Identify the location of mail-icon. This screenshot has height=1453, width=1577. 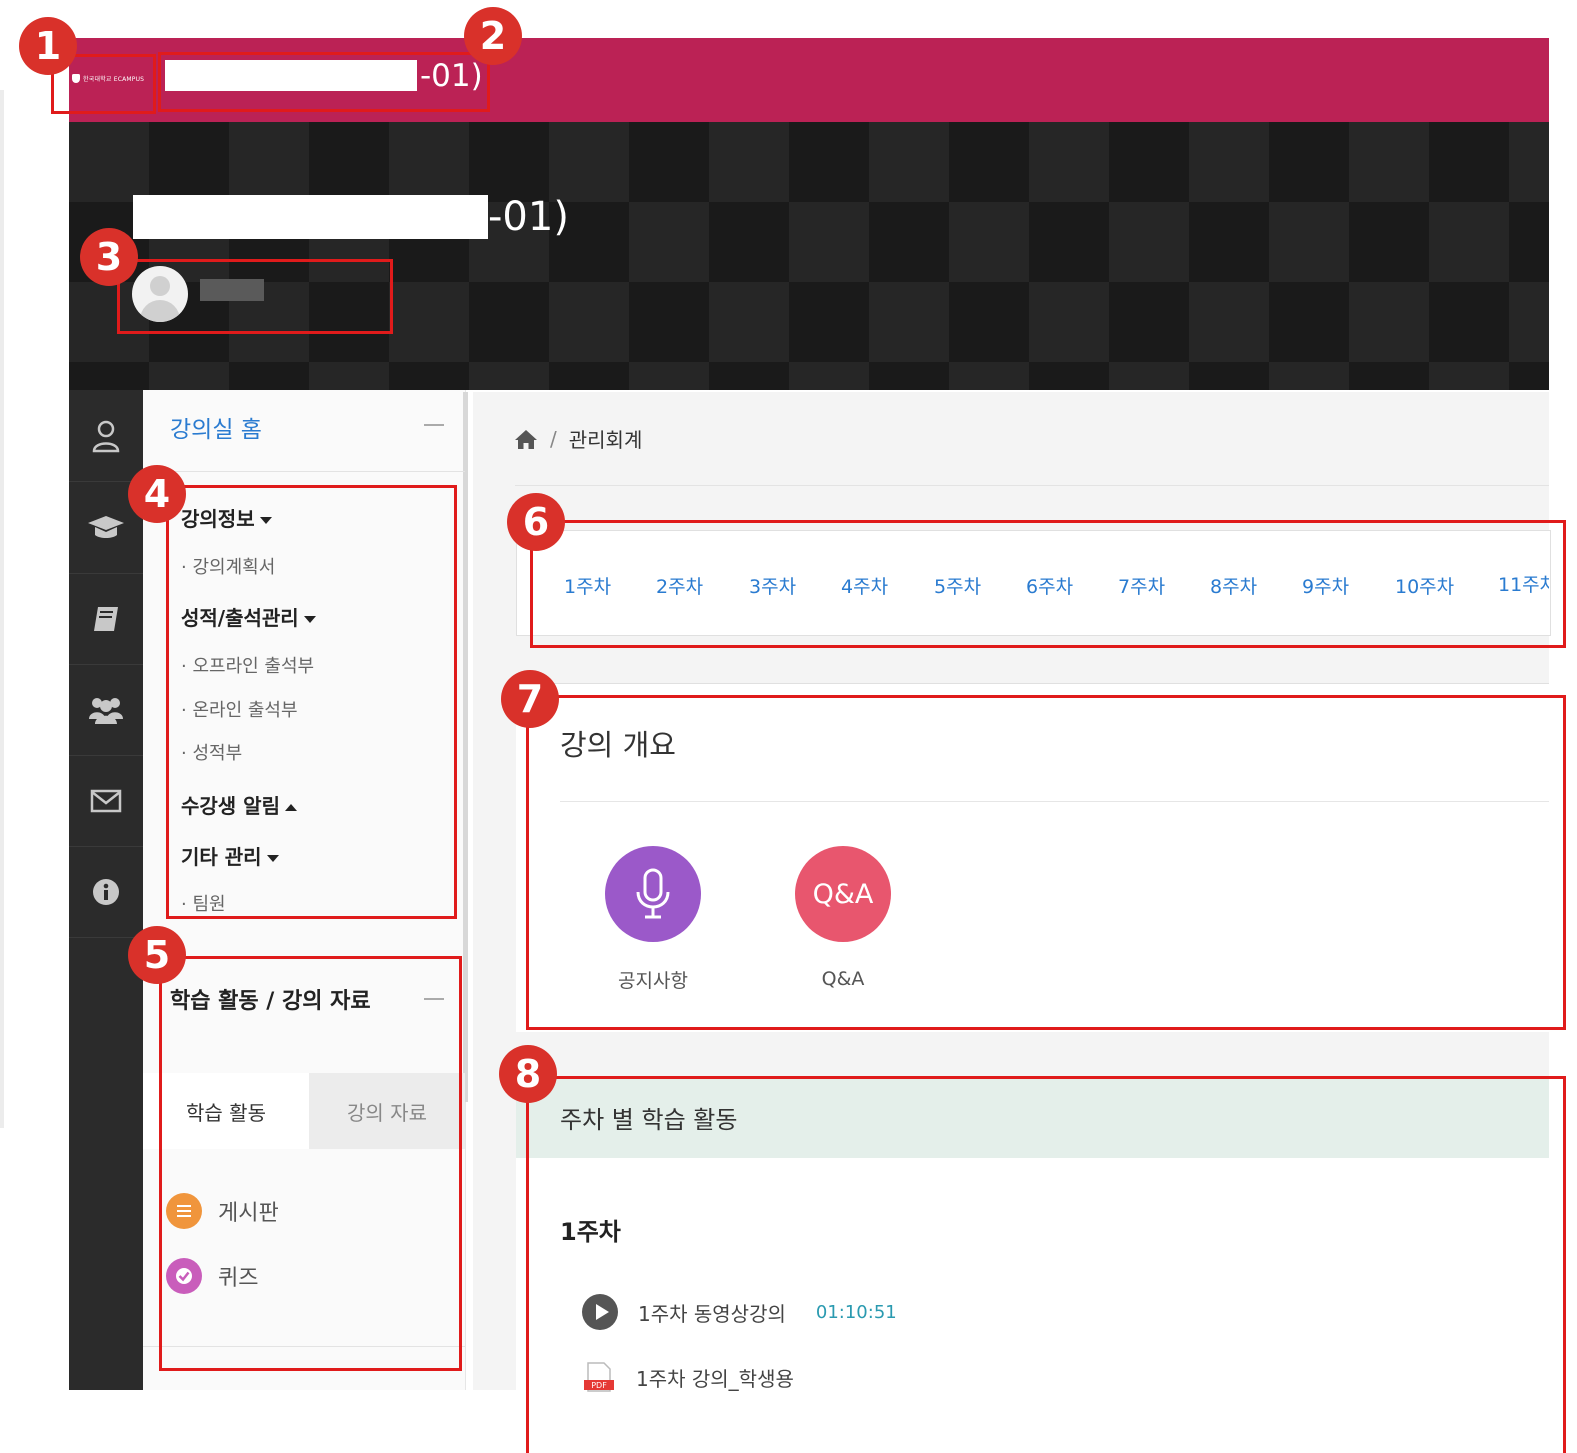
(106, 800).